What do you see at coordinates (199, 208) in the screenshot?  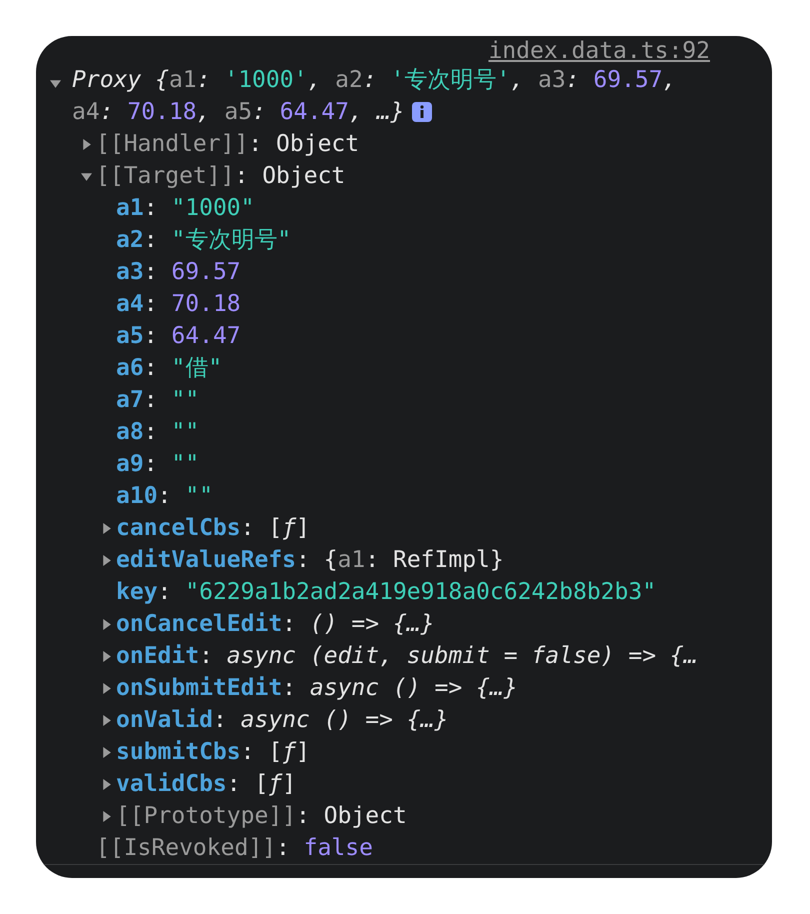 I see `property-value: : "1000"` at bounding box center [199, 208].